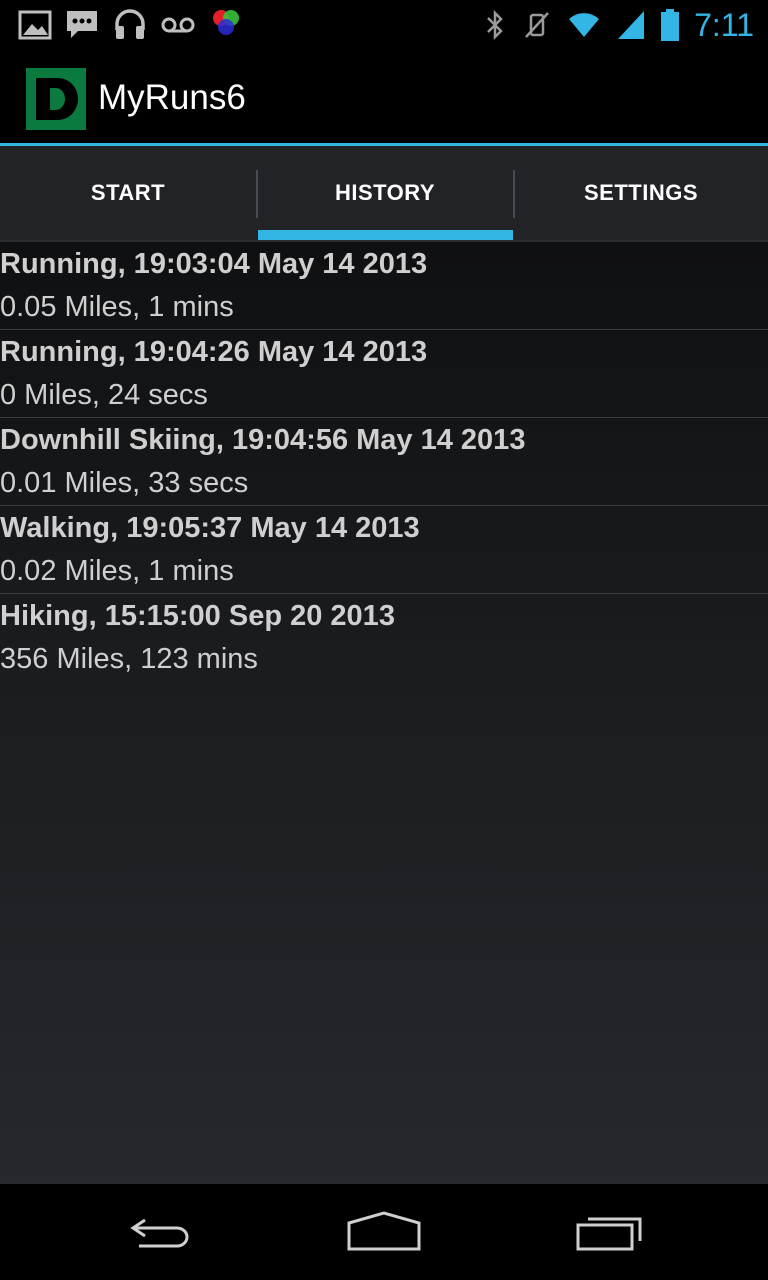 The width and height of the screenshot is (768, 1280). What do you see at coordinates (178, 25) in the screenshot?
I see `voicemail-icon` at bounding box center [178, 25].